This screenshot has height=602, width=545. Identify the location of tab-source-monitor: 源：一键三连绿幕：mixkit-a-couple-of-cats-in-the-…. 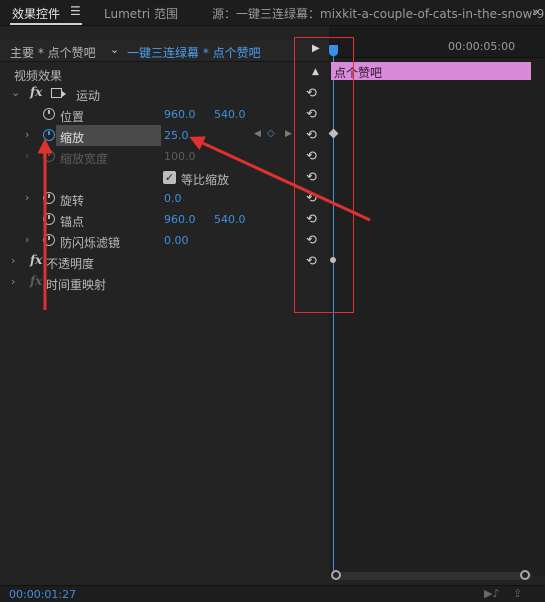
(378, 13).